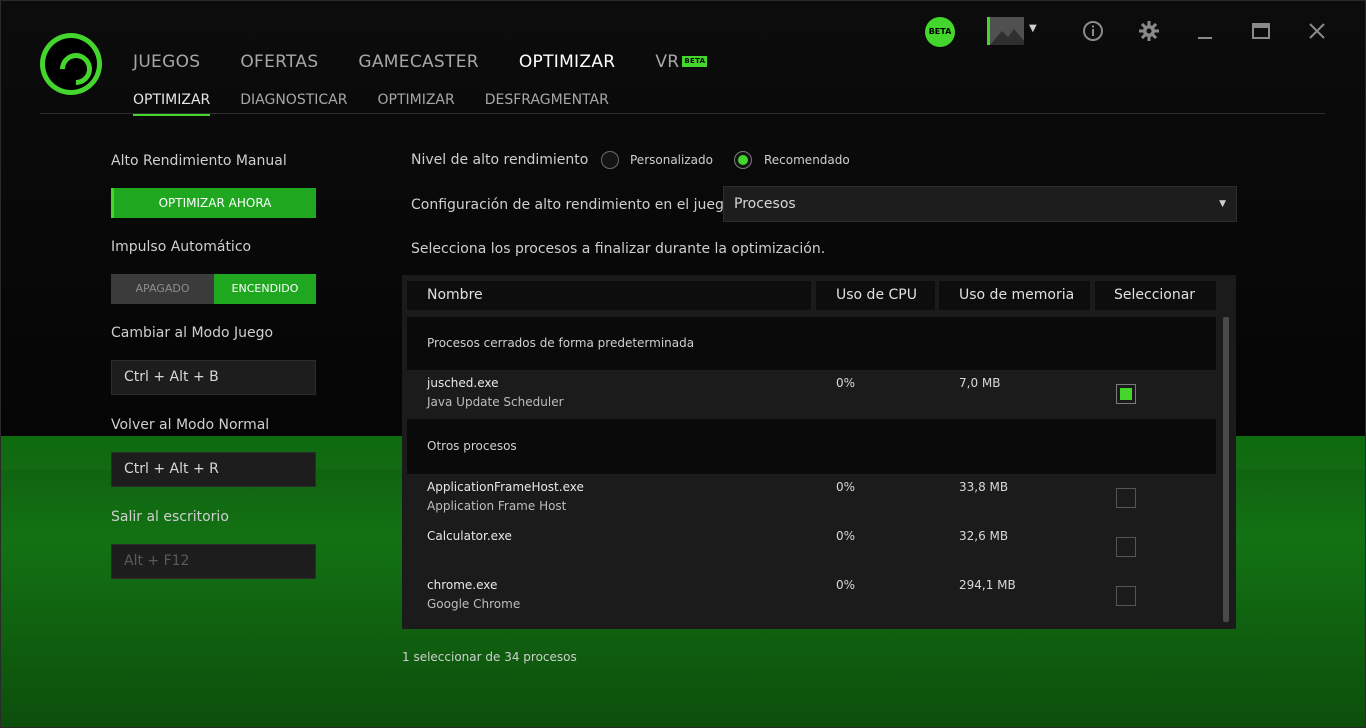 Image resolution: width=1366 pixels, height=728 pixels. I want to click on auto-boost-toggle: APAGADO ENCENDIDO, so click(213, 289).